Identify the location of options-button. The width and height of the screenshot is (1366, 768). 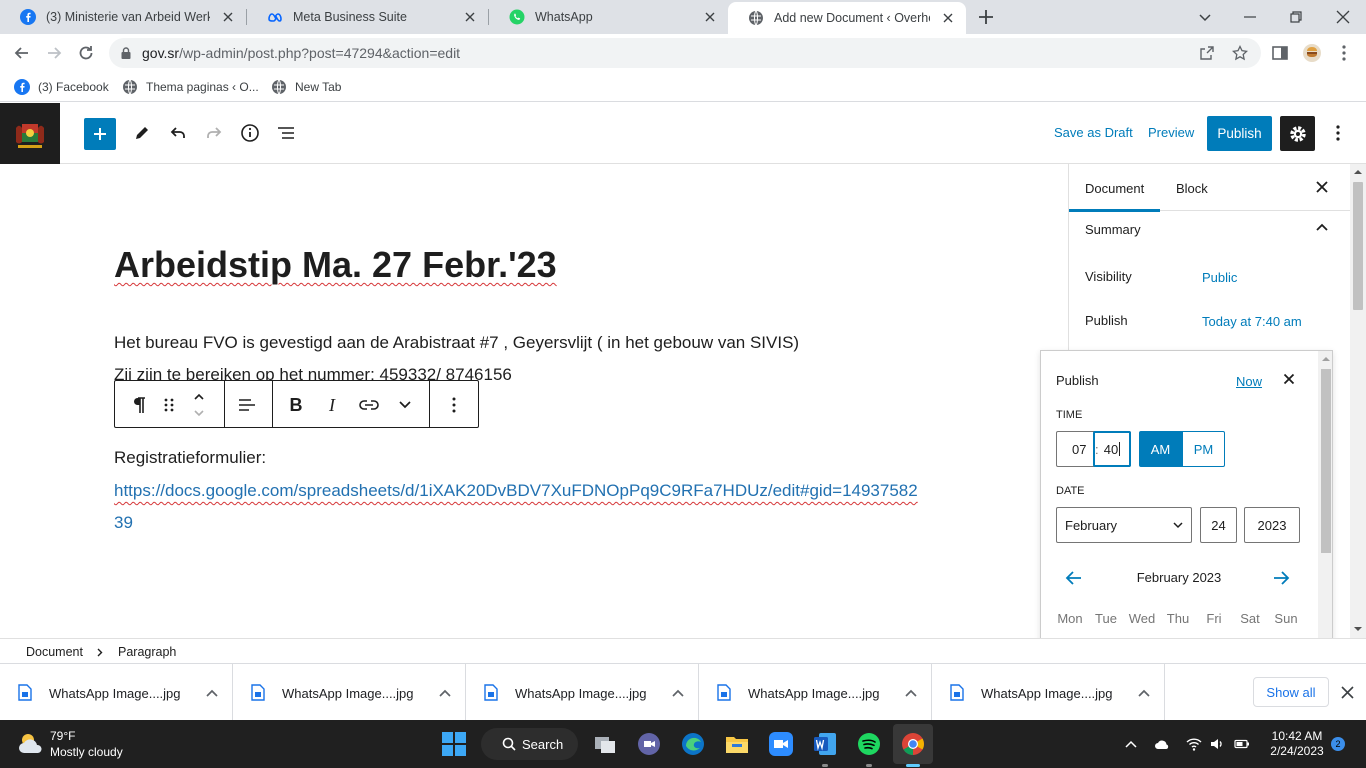
(1338, 133).